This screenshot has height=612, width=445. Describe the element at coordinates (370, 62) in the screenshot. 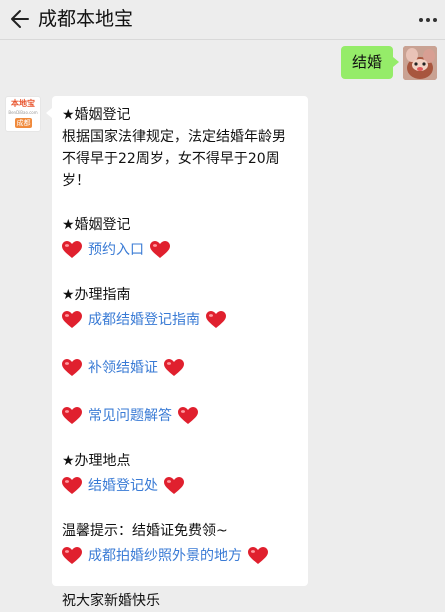

I see `outgoing-bubble: 结婚` at that location.